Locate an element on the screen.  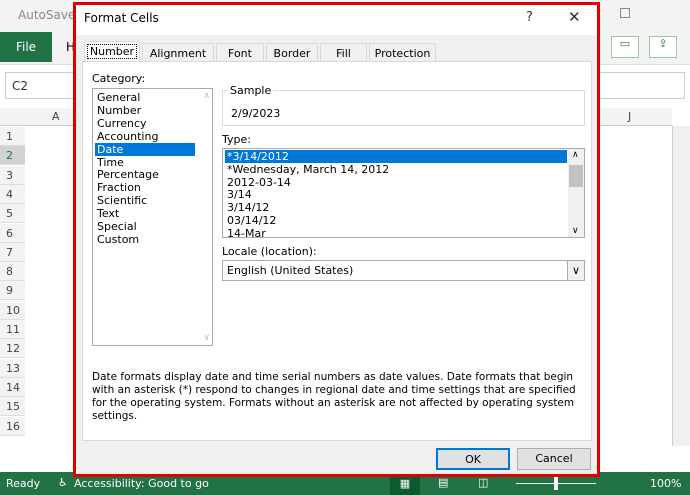
type-list-scrollbar: ∧ ∨ is located at coordinates (576, 193).